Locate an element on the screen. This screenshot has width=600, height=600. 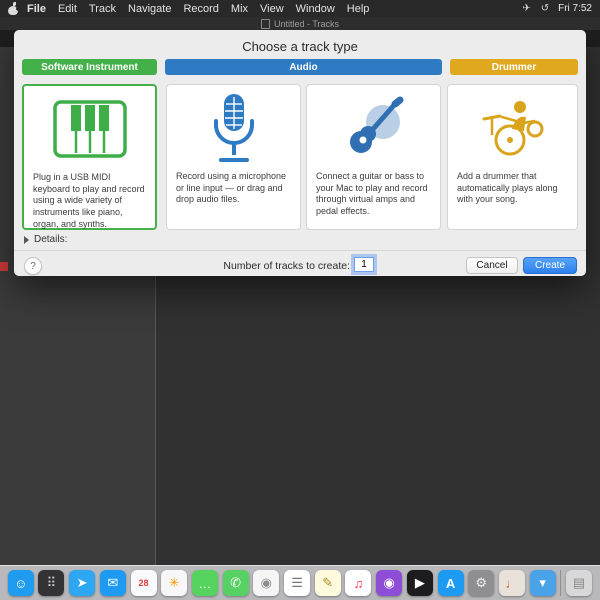
dock-icon-contacts: ◉ is located at coordinates (266, 583).